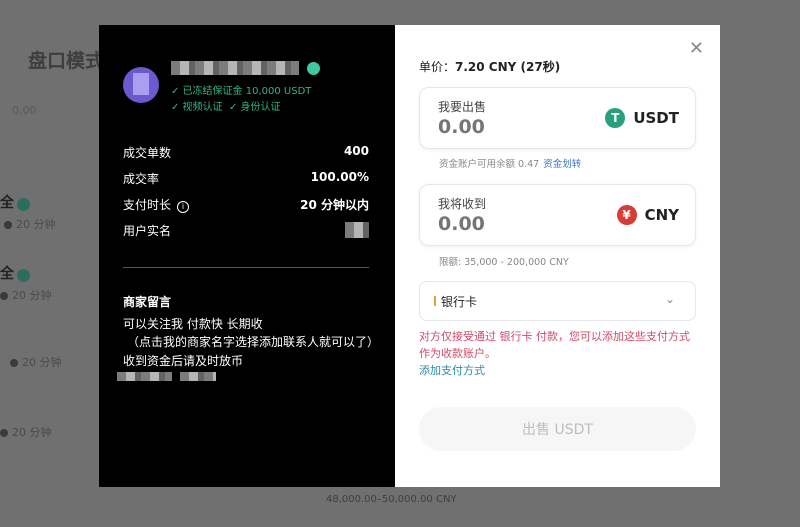  I want to click on video-cert: ✓ 视频认证, so click(197, 107).